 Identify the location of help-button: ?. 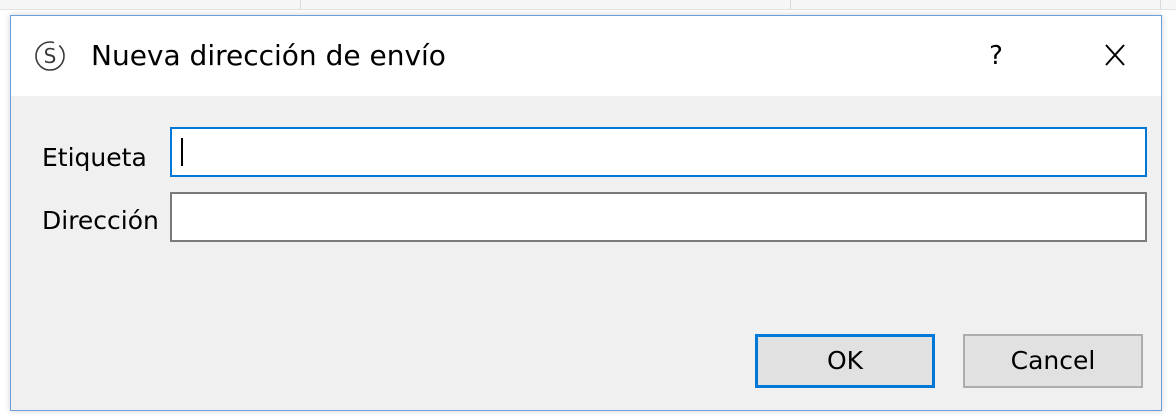
(996, 56).